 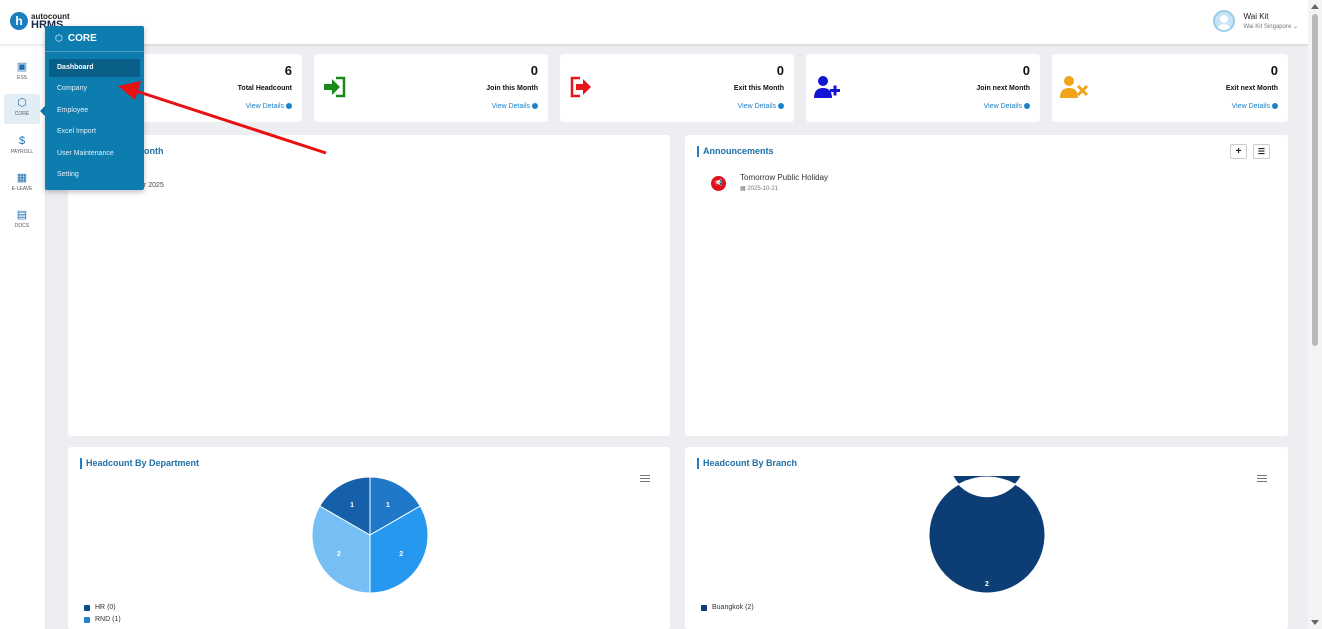 I want to click on vertical-scrollbar, so click(x=1315, y=314).